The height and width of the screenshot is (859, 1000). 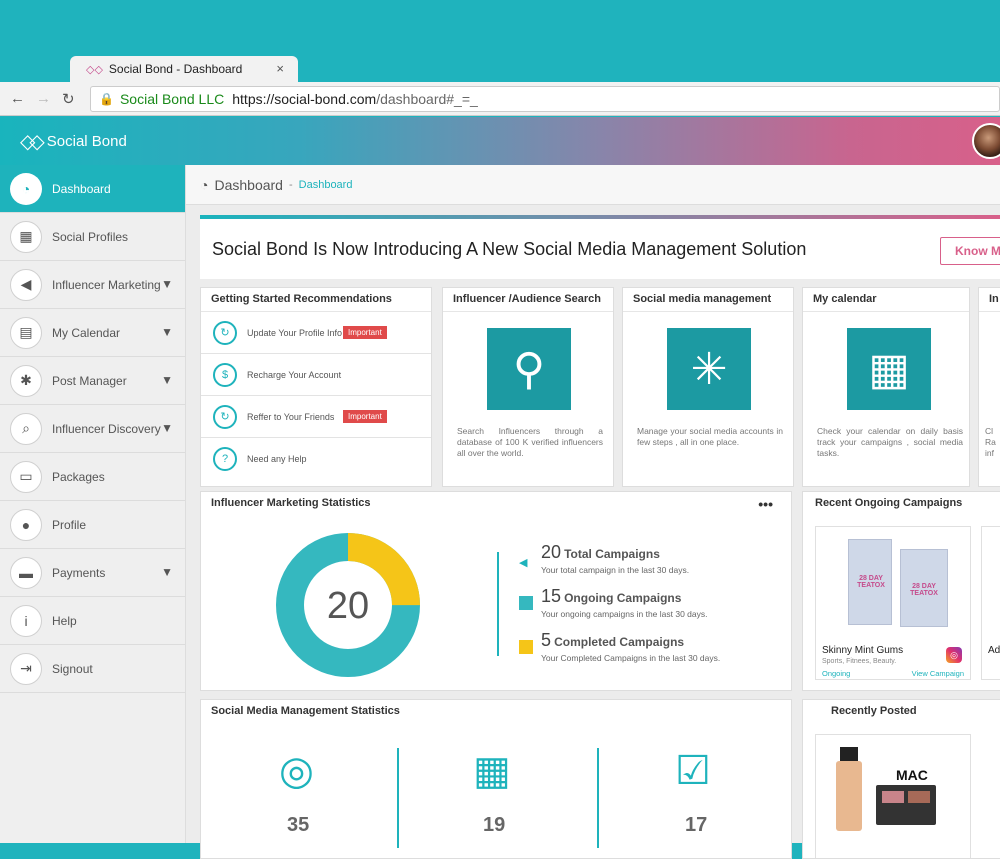 I want to click on share-user-icon: ↻, so click(x=225, y=416).